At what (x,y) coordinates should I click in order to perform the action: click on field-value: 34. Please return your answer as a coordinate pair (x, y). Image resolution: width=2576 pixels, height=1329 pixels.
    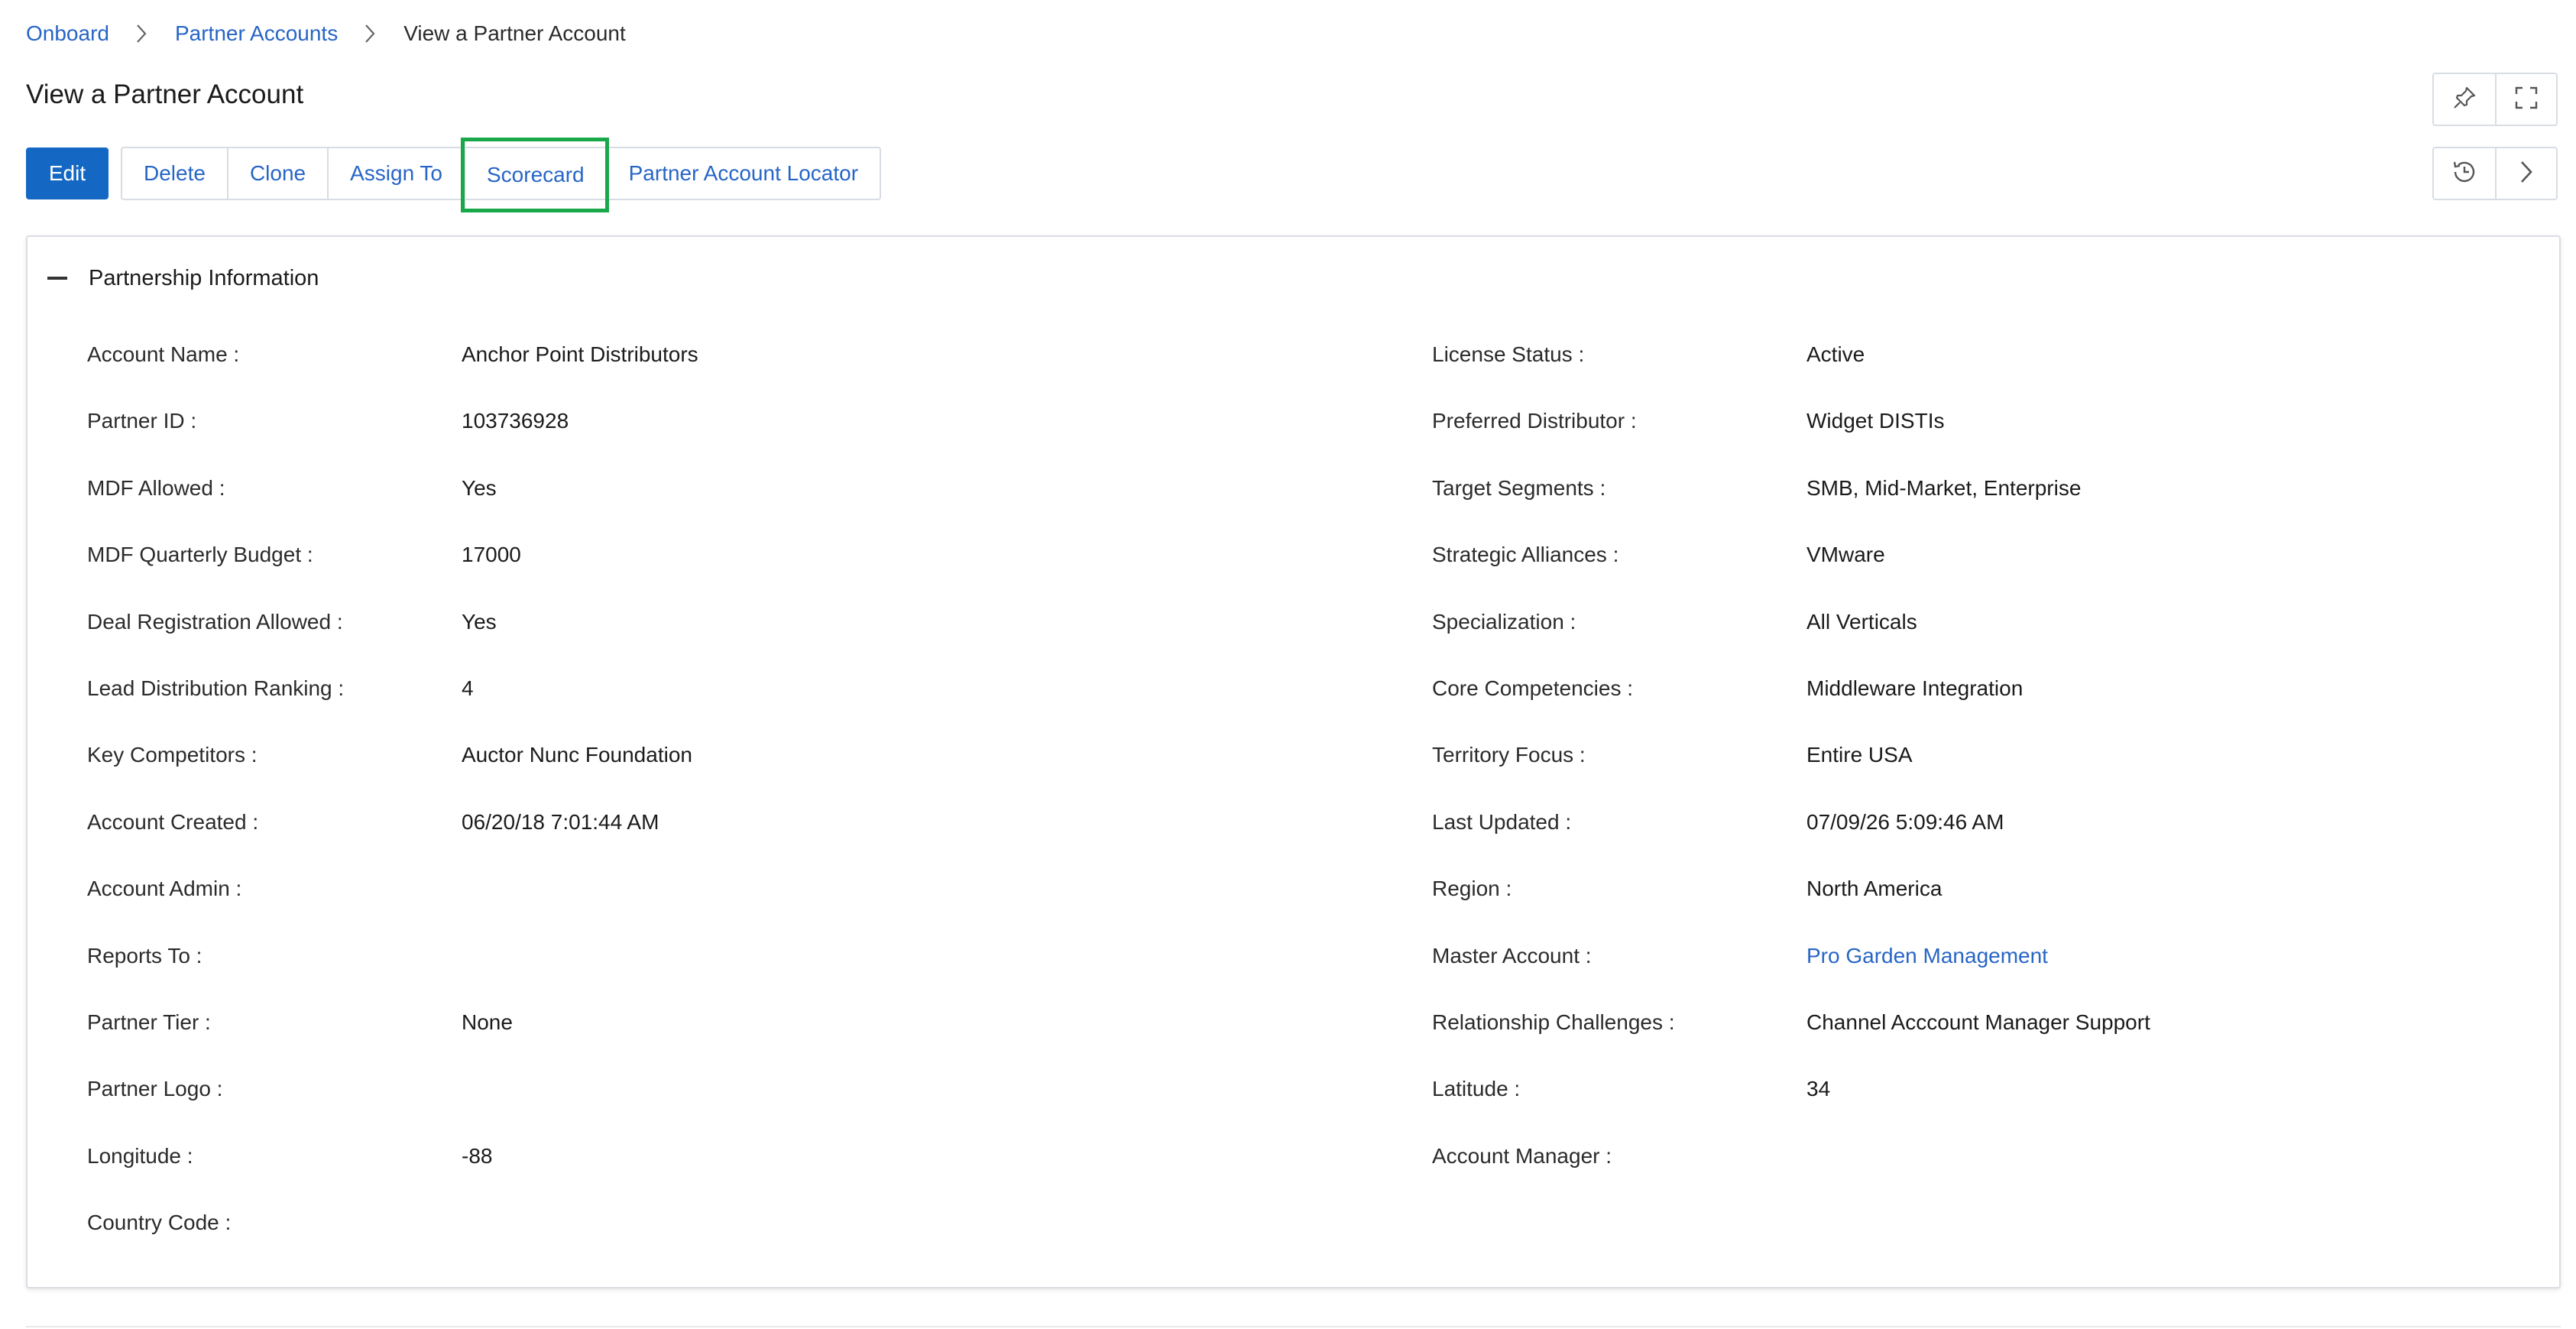
    Looking at the image, I should click on (1818, 1089).